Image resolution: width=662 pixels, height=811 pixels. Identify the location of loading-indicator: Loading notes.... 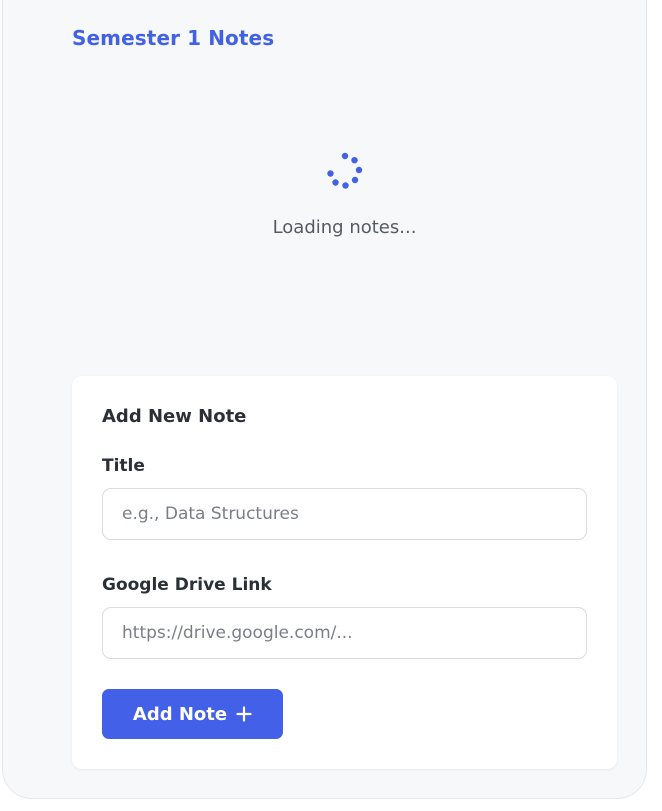
(344, 200).